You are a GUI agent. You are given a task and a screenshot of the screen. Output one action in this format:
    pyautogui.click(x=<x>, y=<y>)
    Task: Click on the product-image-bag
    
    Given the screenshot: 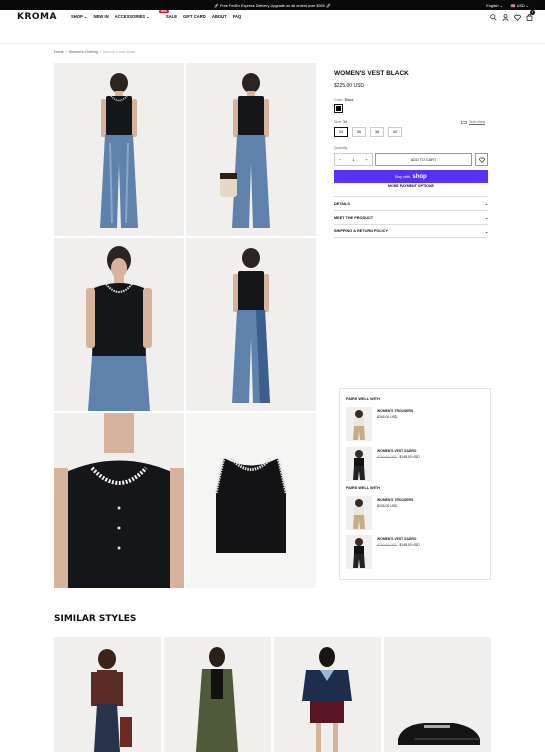 What is the action you would take?
    pyautogui.click(x=251, y=149)
    